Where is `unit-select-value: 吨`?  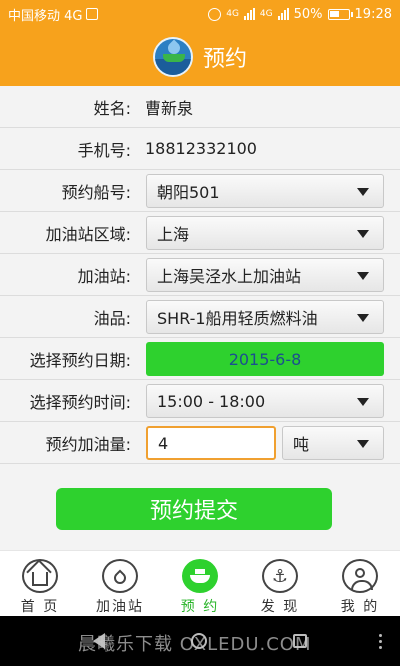 unit-select-value: 吨 is located at coordinates (301, 444).